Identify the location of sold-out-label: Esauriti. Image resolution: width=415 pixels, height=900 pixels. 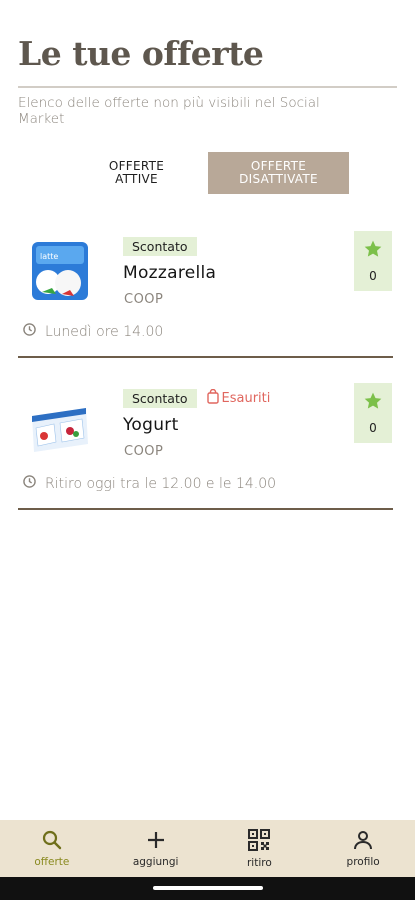
(246, 398).